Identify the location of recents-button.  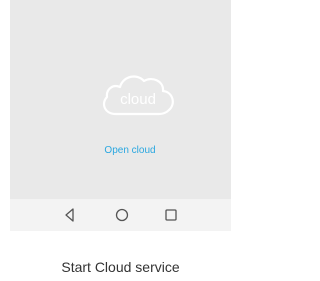
(171, 215).